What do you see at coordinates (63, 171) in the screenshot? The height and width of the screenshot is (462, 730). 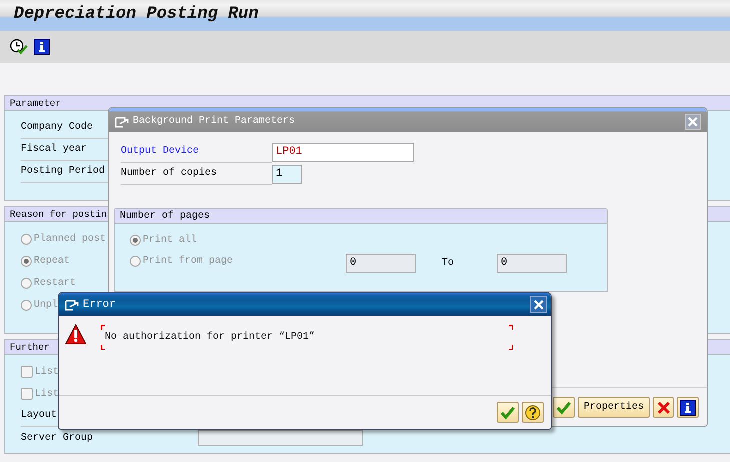 I see `field-label: Posting Period` at bounding box center [63, 171].